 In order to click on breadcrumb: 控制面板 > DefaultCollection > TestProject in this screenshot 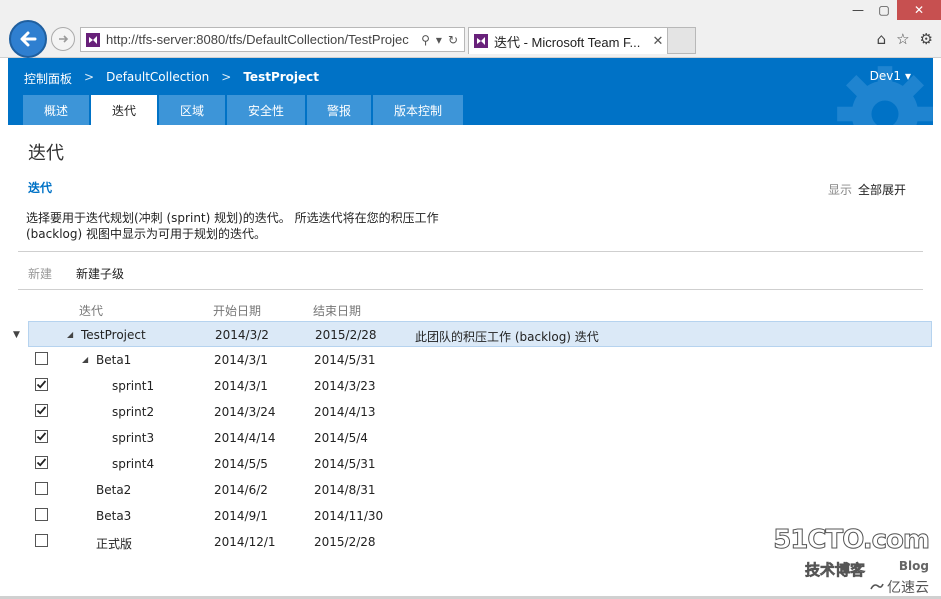, I will do `click(171, 78)`.